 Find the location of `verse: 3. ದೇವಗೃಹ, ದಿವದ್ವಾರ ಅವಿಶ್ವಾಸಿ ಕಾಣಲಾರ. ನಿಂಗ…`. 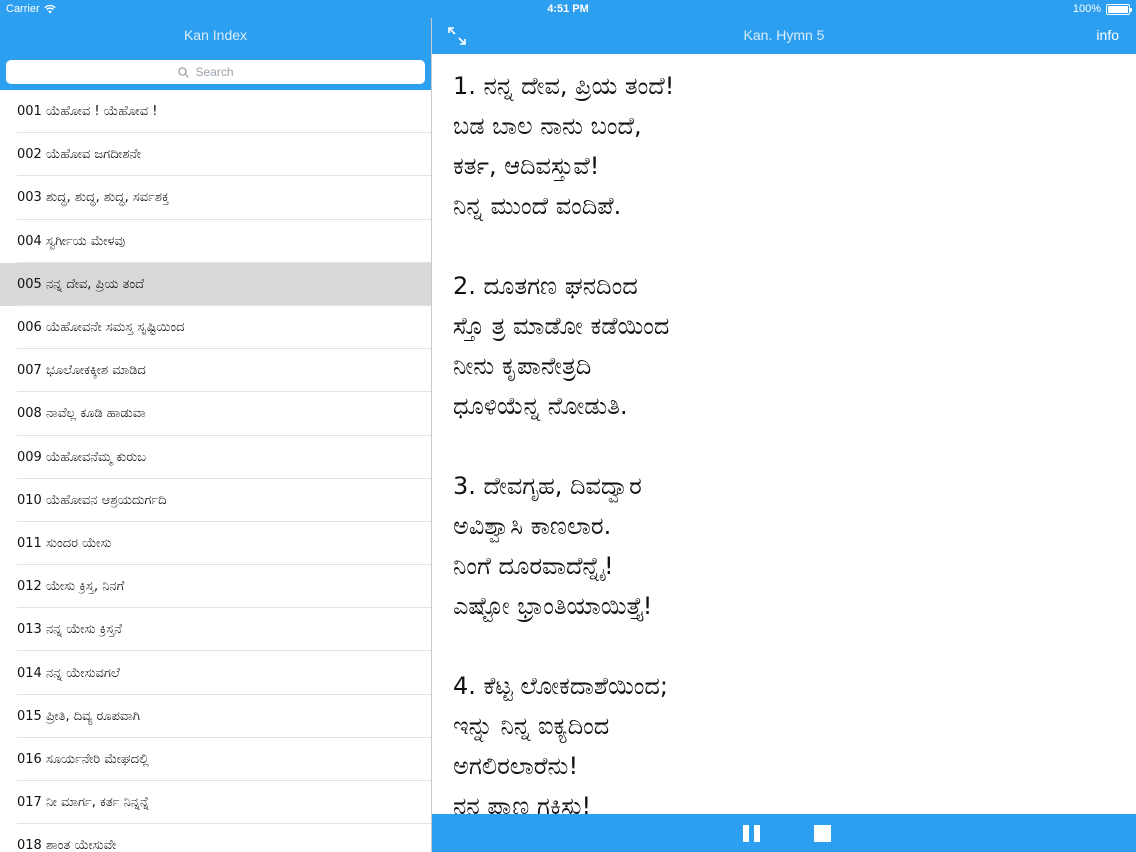

verse: 3. ದೇವಗೃಹ, ದಿವದ್ವಾರ ಅವಿಶ್ವಾಸಿ ಕಾಣಲಾರ. ನಿಂಗ… is located at coordinates (784, 546).